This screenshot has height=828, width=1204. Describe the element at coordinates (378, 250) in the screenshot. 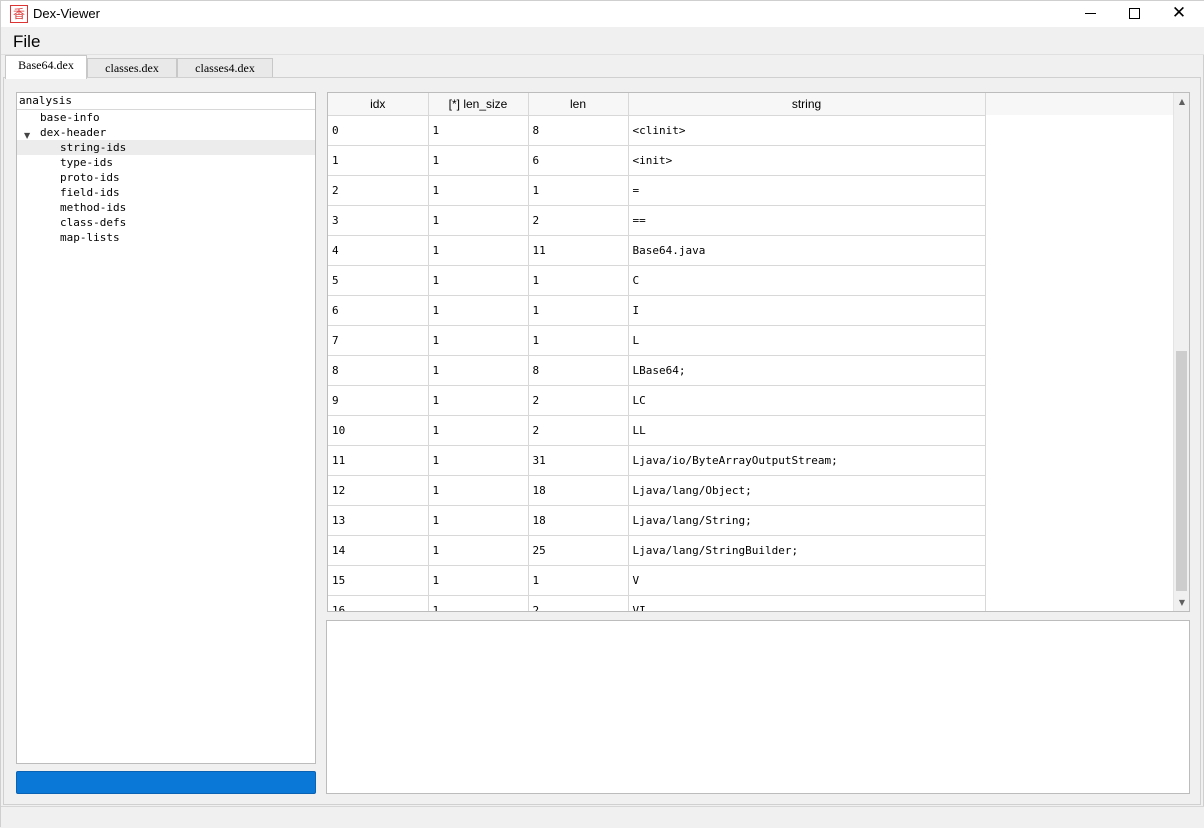

I see `cell-idx: 4` at that location.